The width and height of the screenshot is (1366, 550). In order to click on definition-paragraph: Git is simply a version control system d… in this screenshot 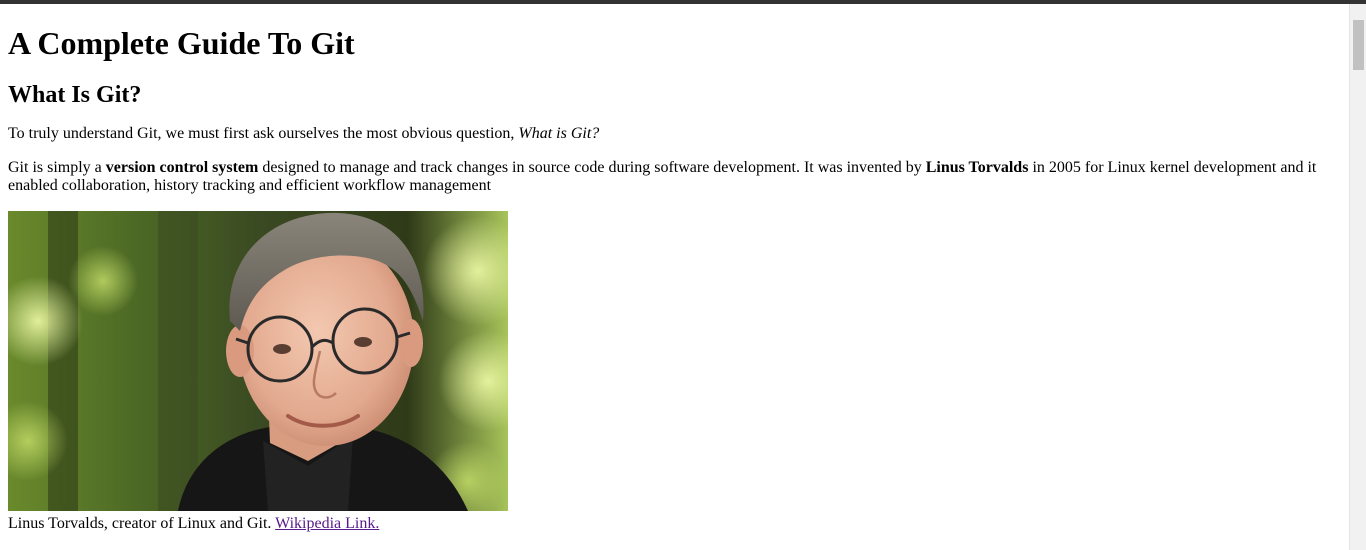, I will do `click(674, 177)`.